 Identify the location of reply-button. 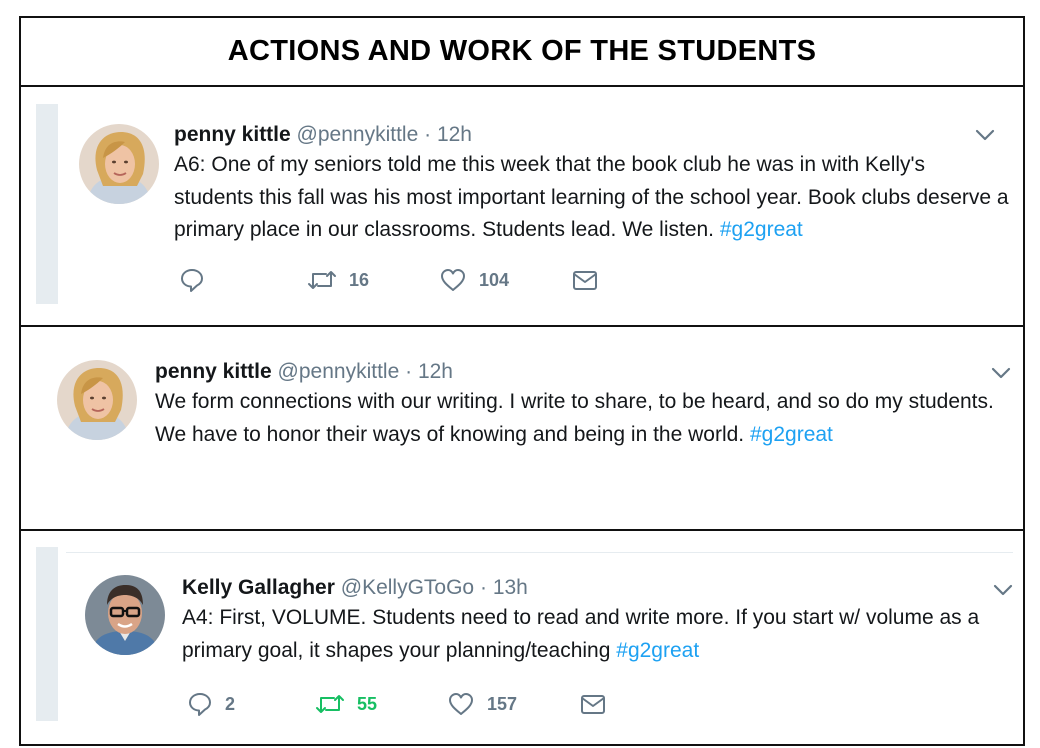
(243, 280).